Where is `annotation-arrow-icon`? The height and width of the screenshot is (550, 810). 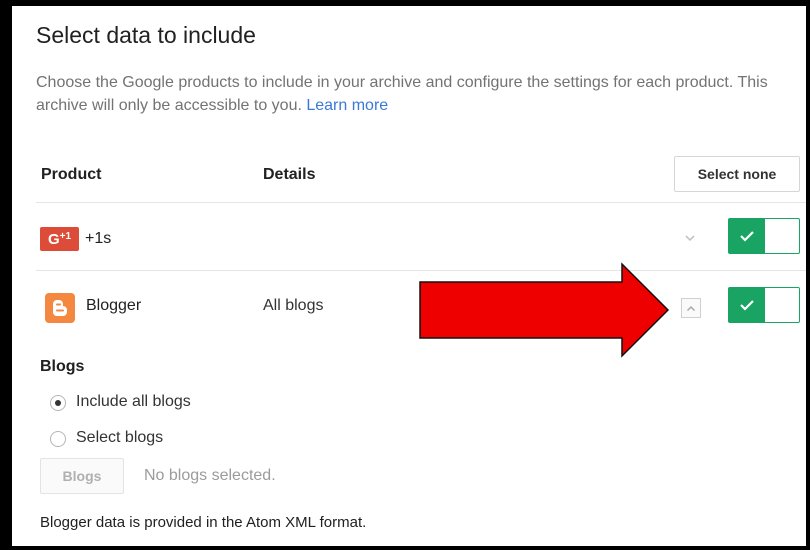 annotation-arrow-icon is located at coordinates (544, 310).